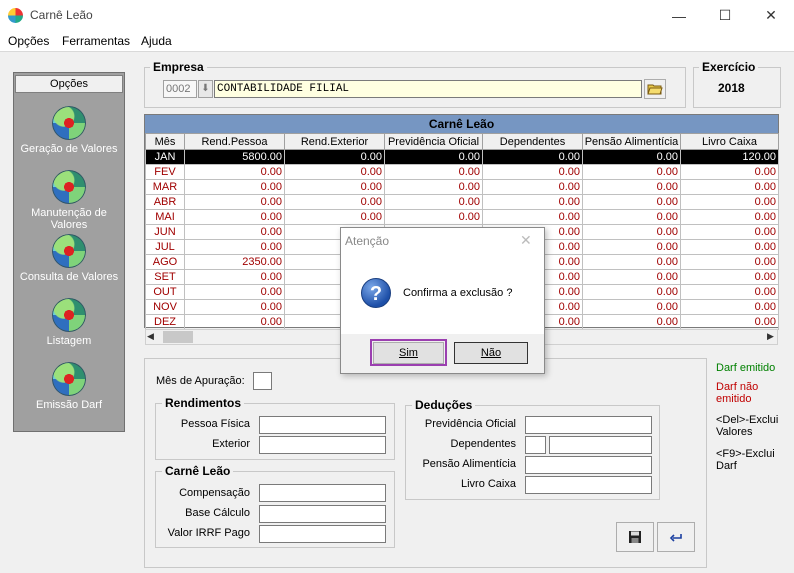 The image size is (794, 573). What do you see at coordinates (180, 89) in the screenshot?
I see `empresa-code-field: 0002` at bounding box center [180, 89].